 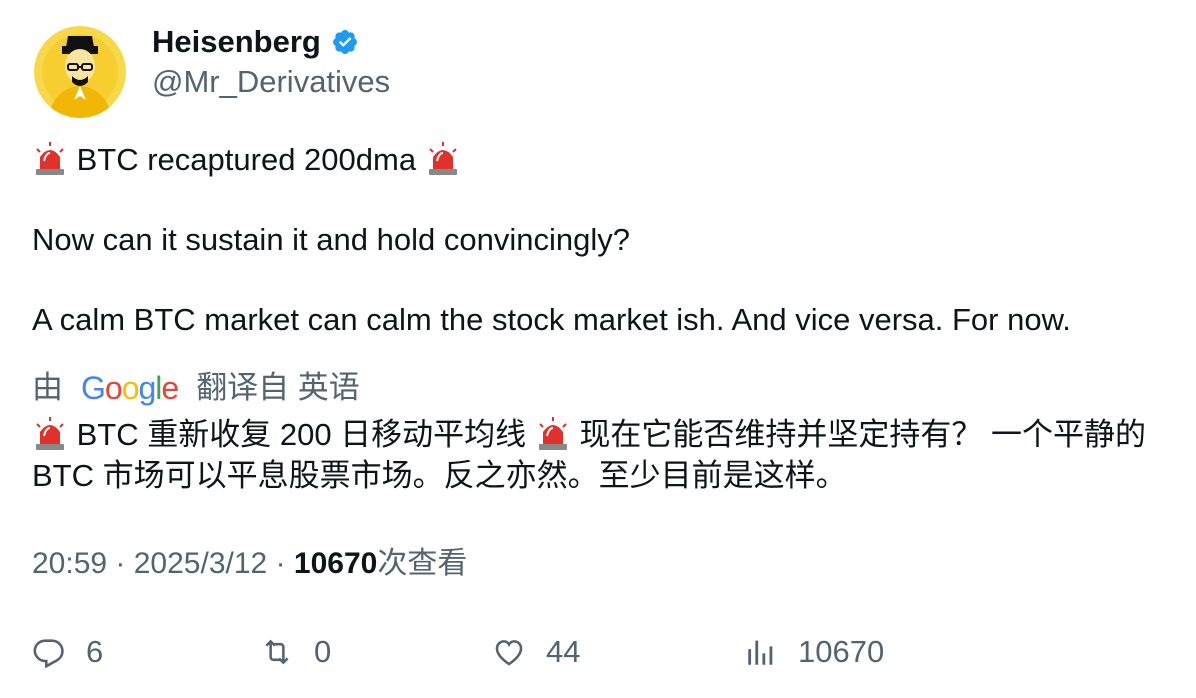 I want to click on retweet-count: 0, so click(x=323, y=651).